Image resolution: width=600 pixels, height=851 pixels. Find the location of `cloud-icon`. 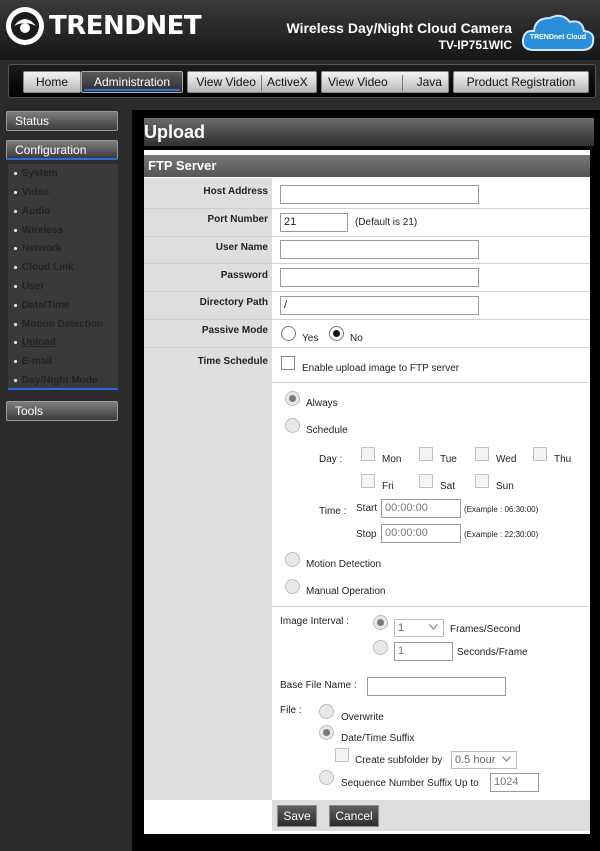

cloud-icon is located at coordinates (558, 32).